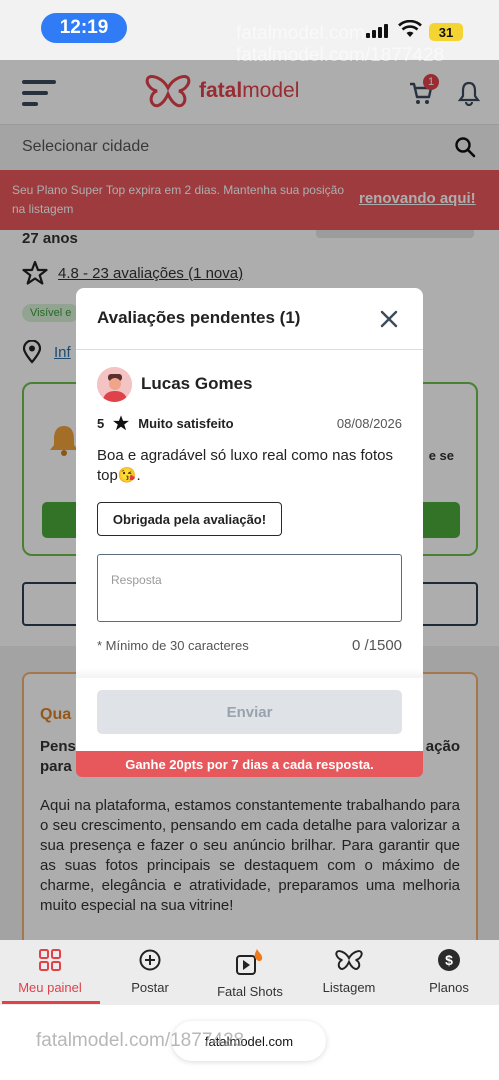  What do you see at coordinates (376, 645) in the screenshot?
I see `char-counter: 0 /1500` at bounding box center [376, 645].